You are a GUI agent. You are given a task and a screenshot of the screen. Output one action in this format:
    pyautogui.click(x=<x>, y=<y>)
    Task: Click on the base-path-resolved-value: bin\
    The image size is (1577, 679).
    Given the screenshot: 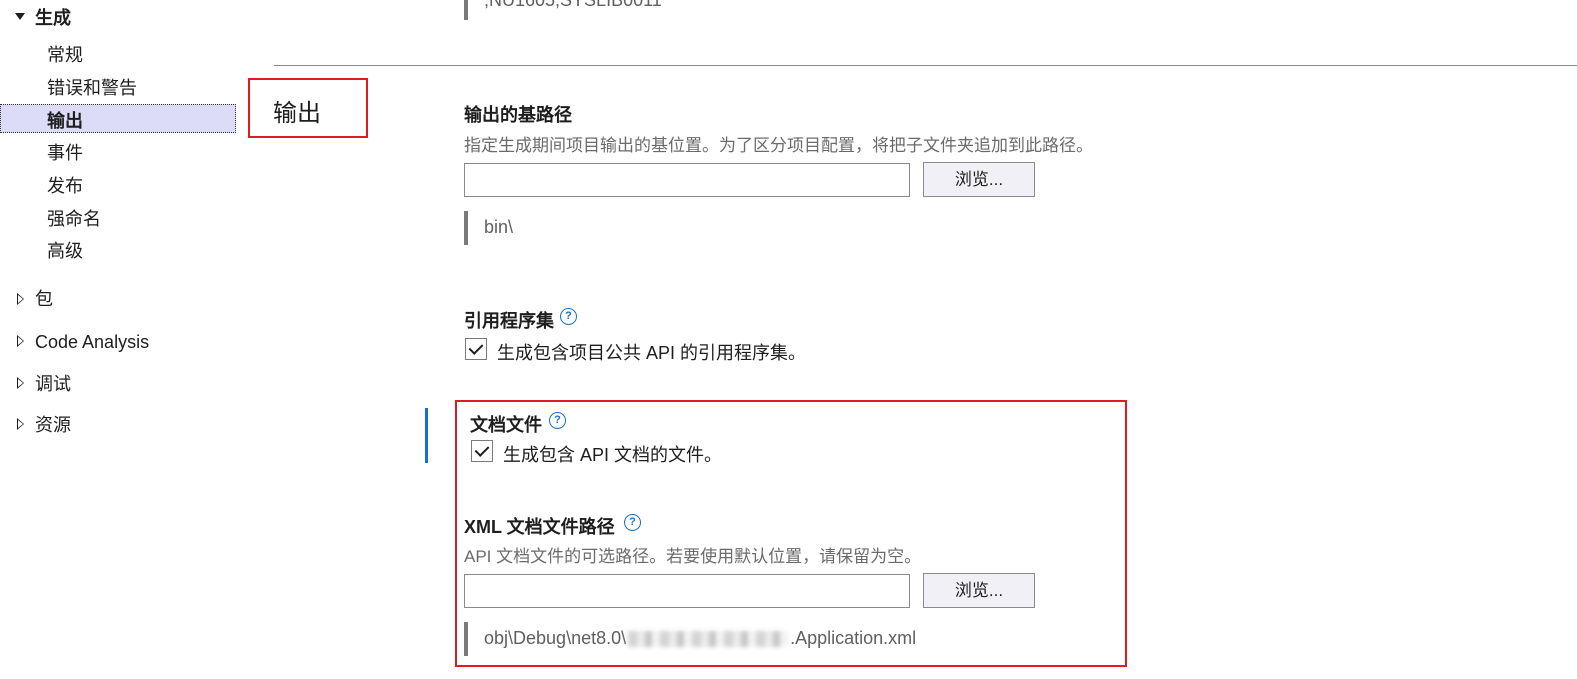 What is the action you would take?
    pyautogui.click(x=499, y=227)
    